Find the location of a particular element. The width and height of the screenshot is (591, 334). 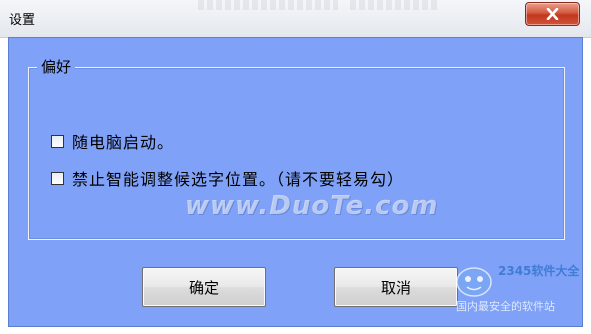

disable-smart-position-option: 禁止智能调整候选字位置。（请不要轻易勾） is located at coordinates (227, 178).